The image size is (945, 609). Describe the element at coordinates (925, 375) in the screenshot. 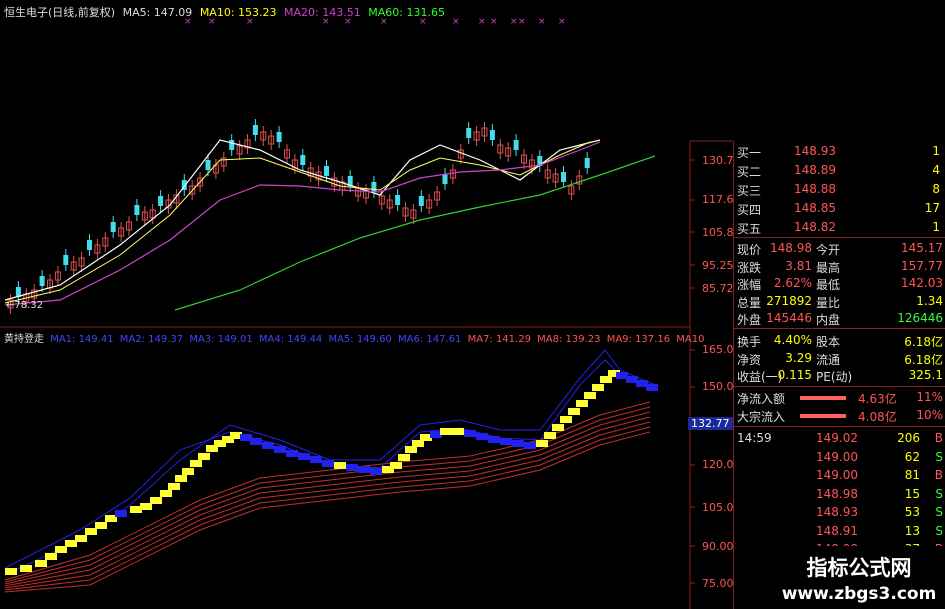

I see `stat-value: 325.1` at that location.